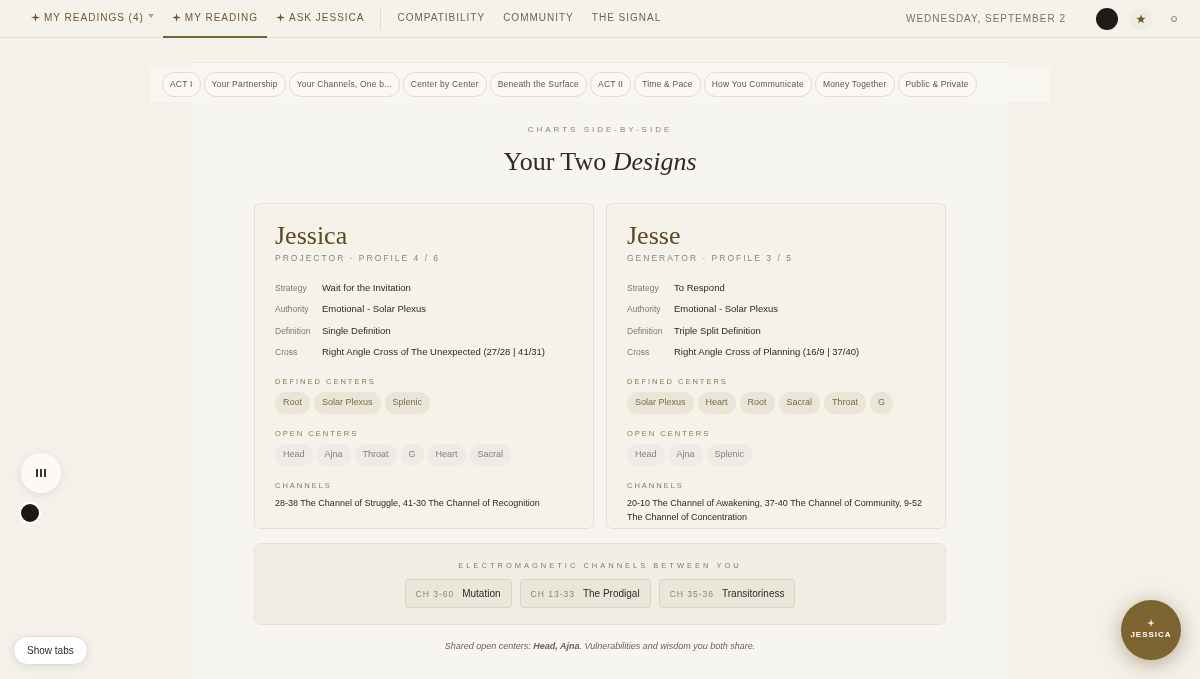 The width and height of the screenshot is (1200, 679). Describe the element at coordinates (92, 19) in the screenshot. I see `nav-tab: MY READINGS (4)` at that location.